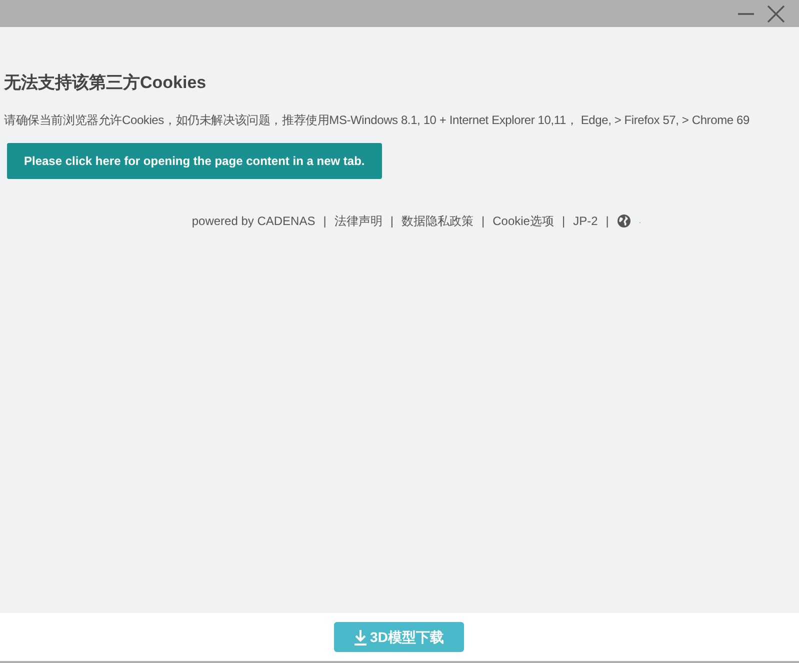  I want to click on footer-link: 法律声明, so click(358, 221).